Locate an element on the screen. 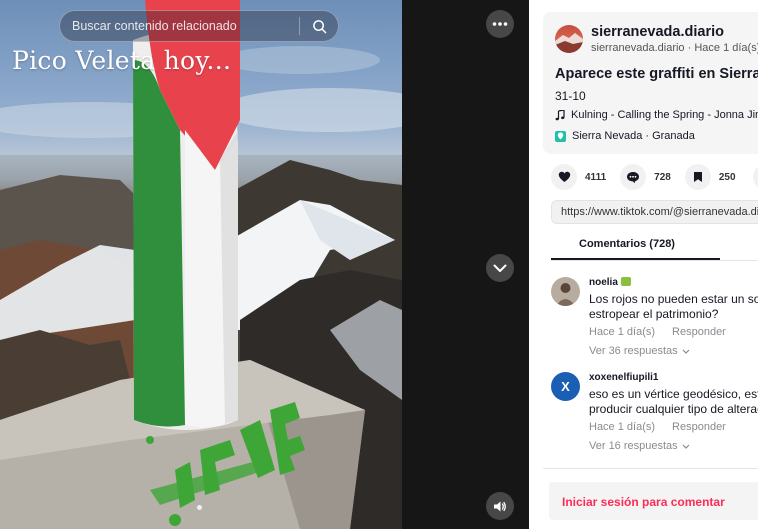  save-button: 250 is located at coordinates (710, 177).